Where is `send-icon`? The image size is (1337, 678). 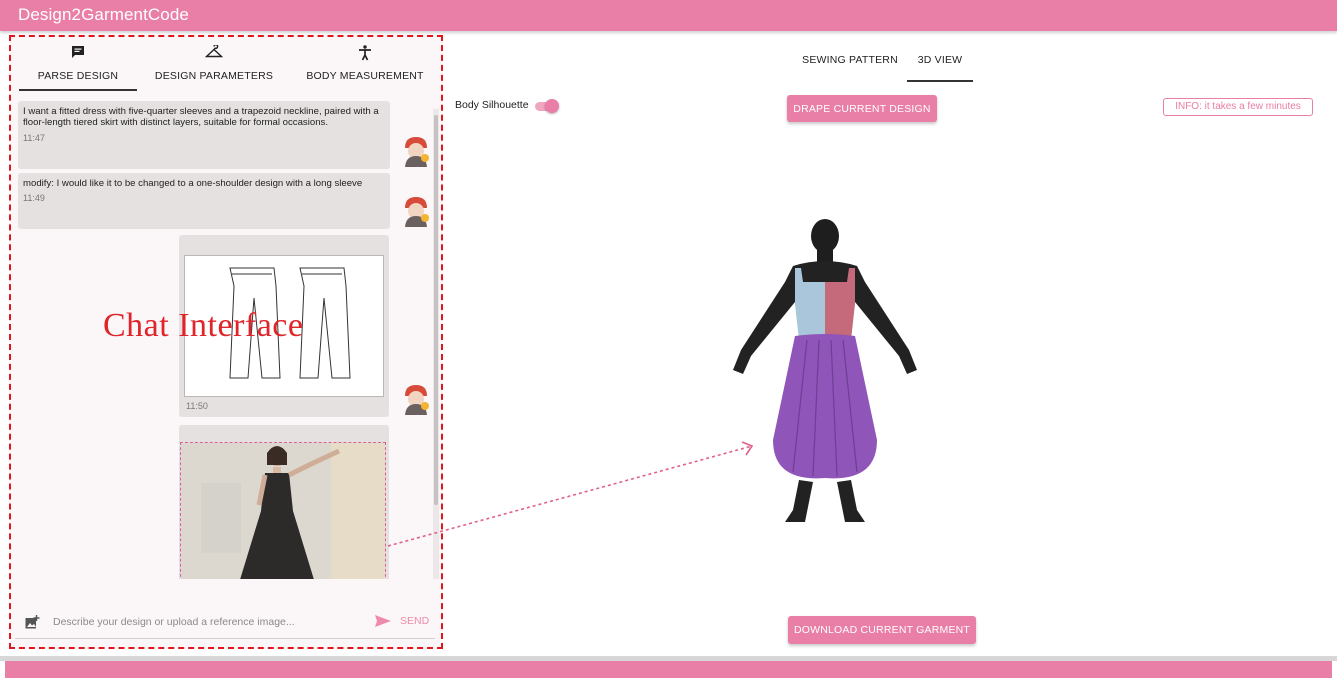
send-icon is located at coordinates (383, 621).